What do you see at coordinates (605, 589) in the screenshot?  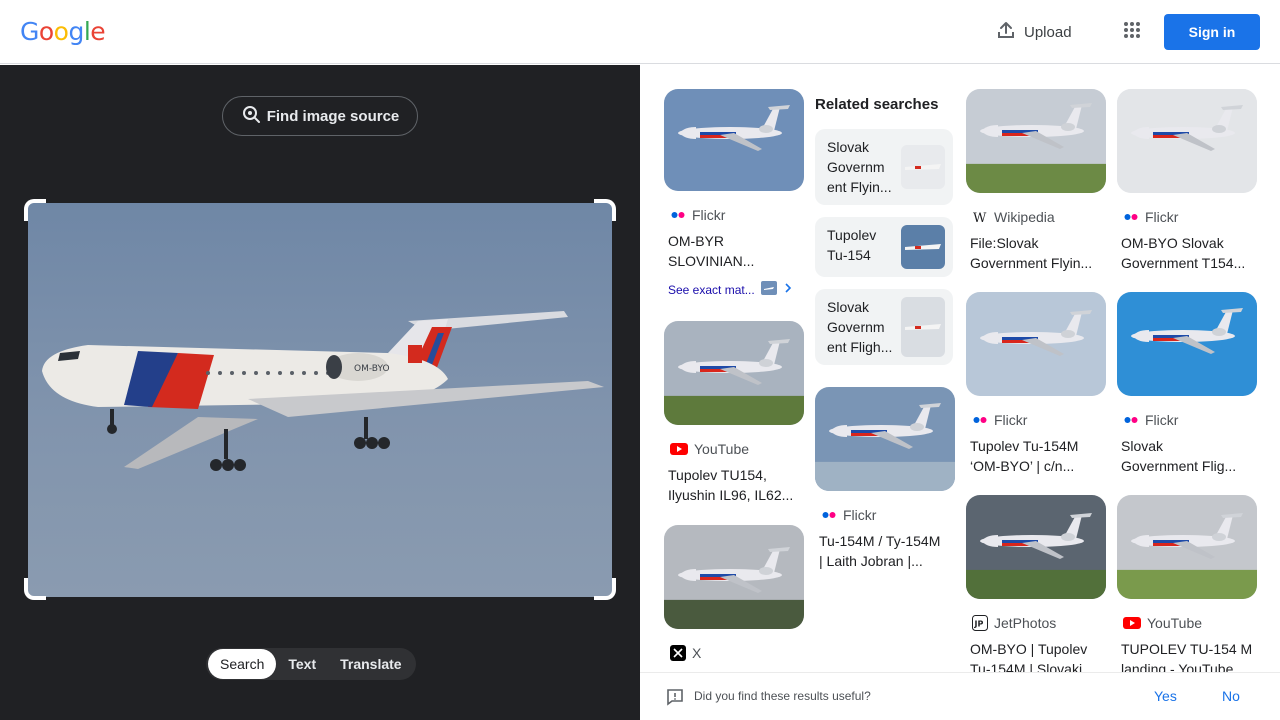 I see `crop-handle-bottom-right` at bounding box center [605, 589].